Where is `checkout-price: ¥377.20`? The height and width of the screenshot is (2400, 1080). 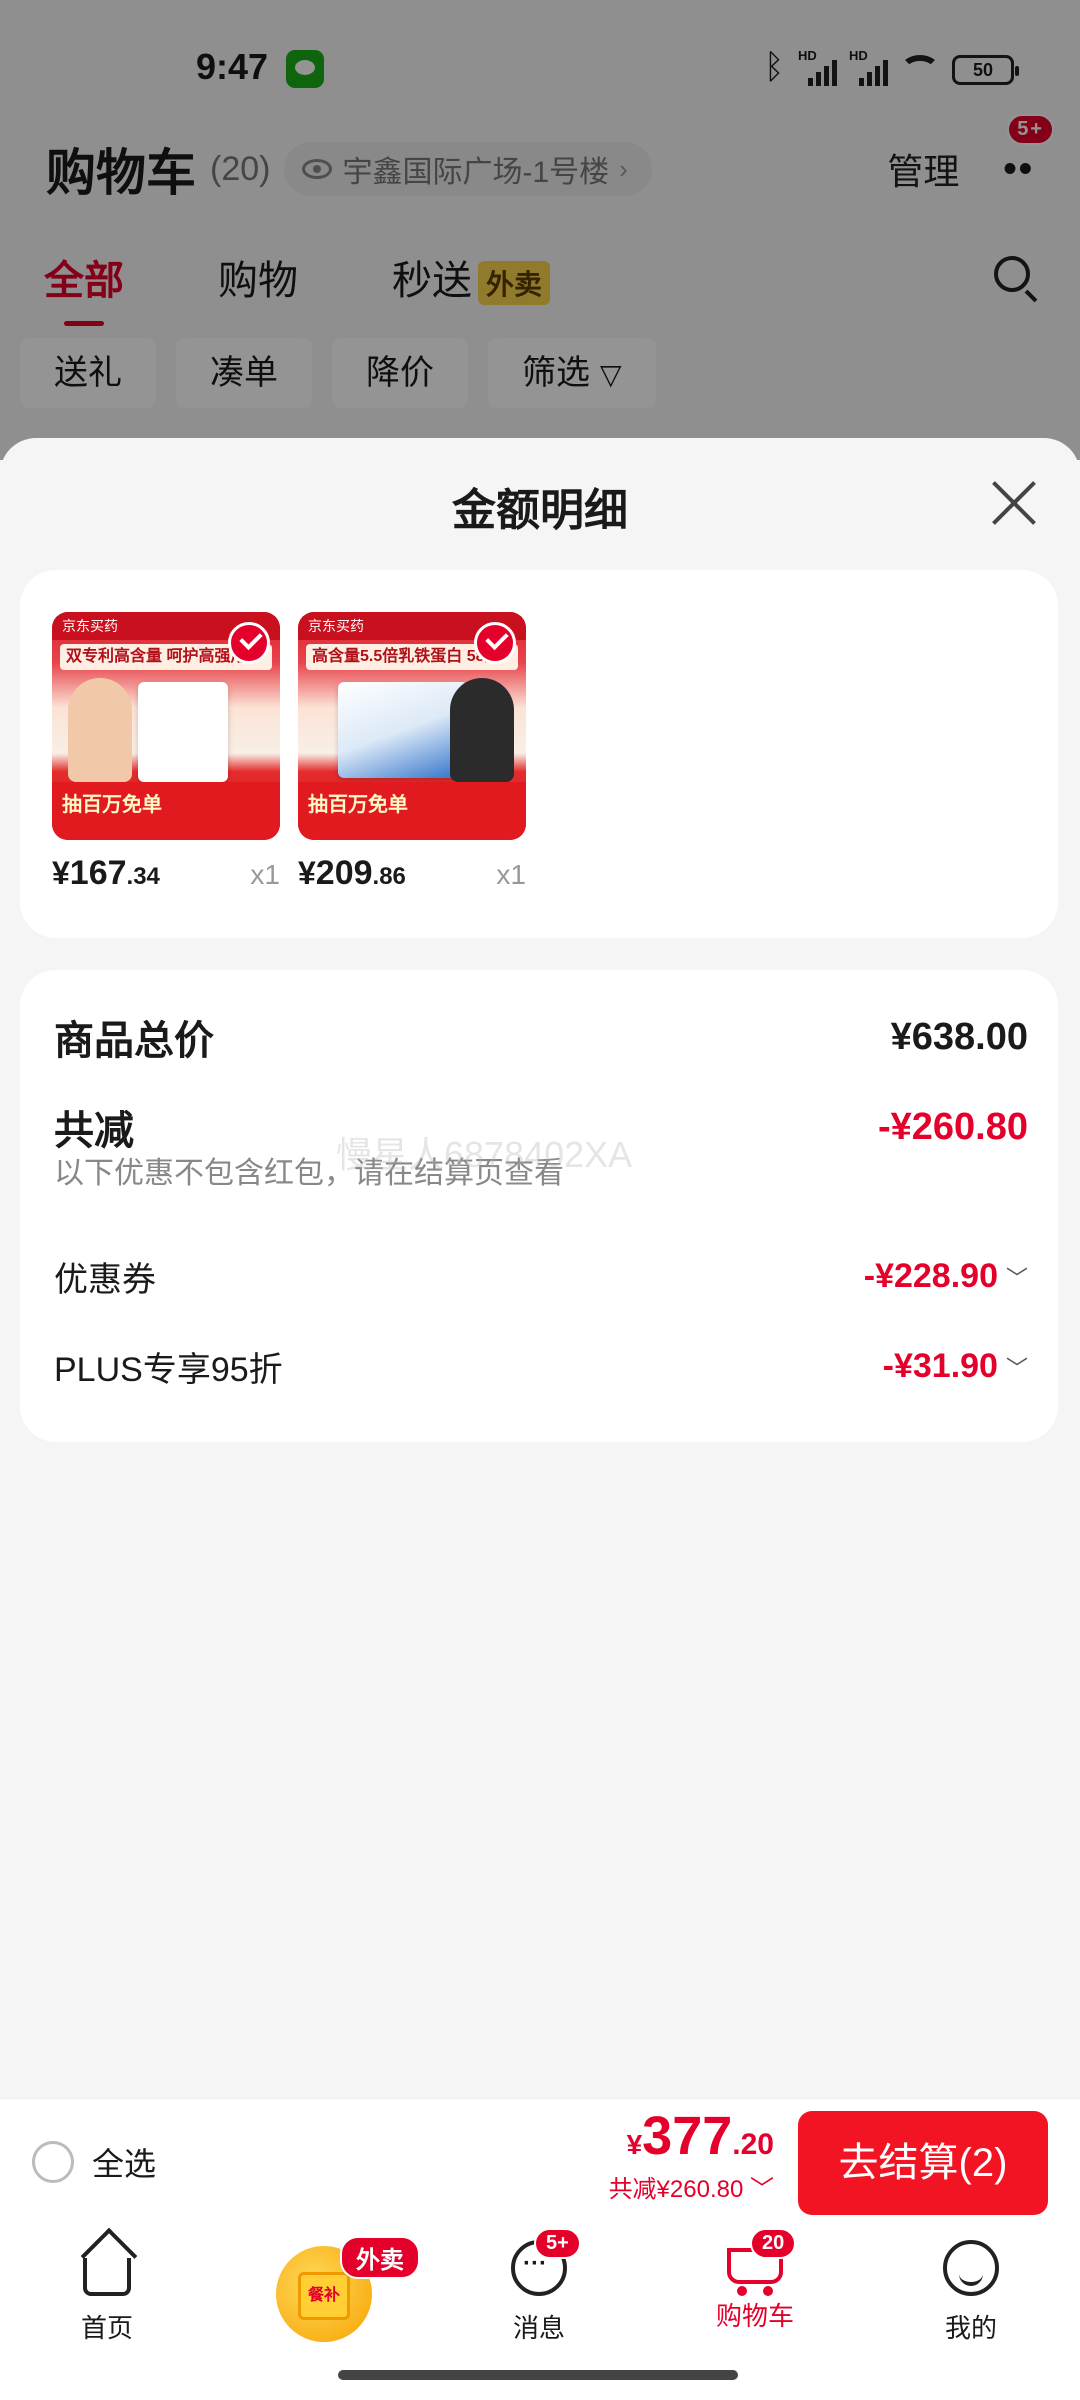
checkout-price: ¥377.20 is located at coordinates (691, 2136).